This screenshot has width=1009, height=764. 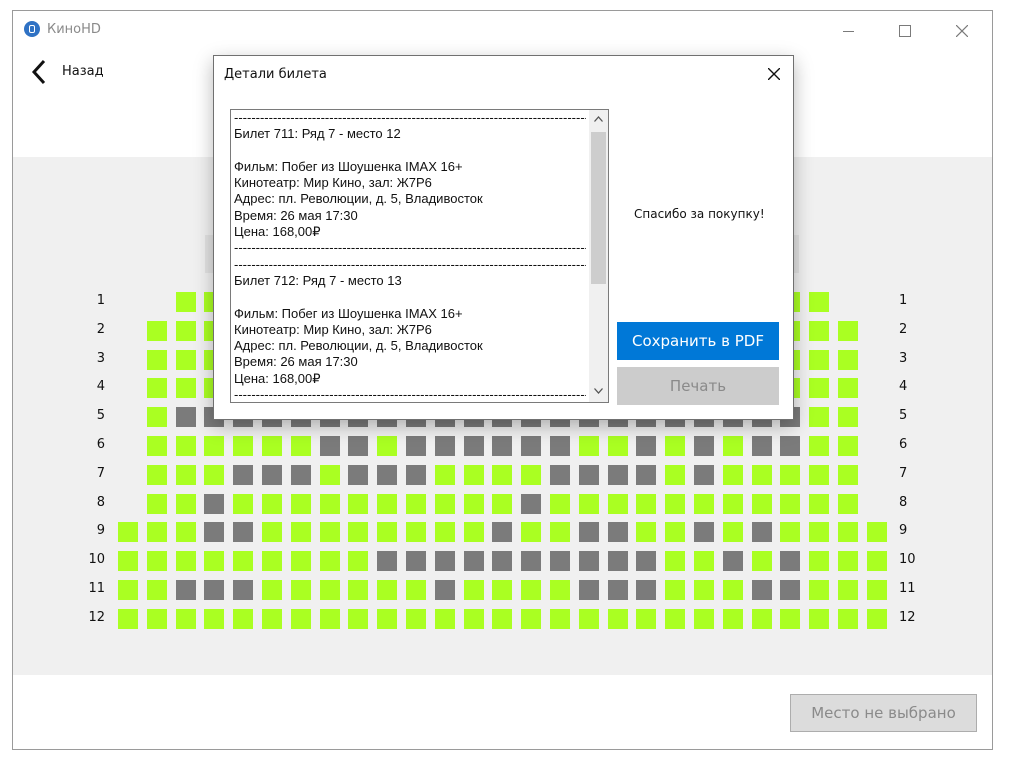 I want to click on back-button: Назад, so click(x=81, y=72).